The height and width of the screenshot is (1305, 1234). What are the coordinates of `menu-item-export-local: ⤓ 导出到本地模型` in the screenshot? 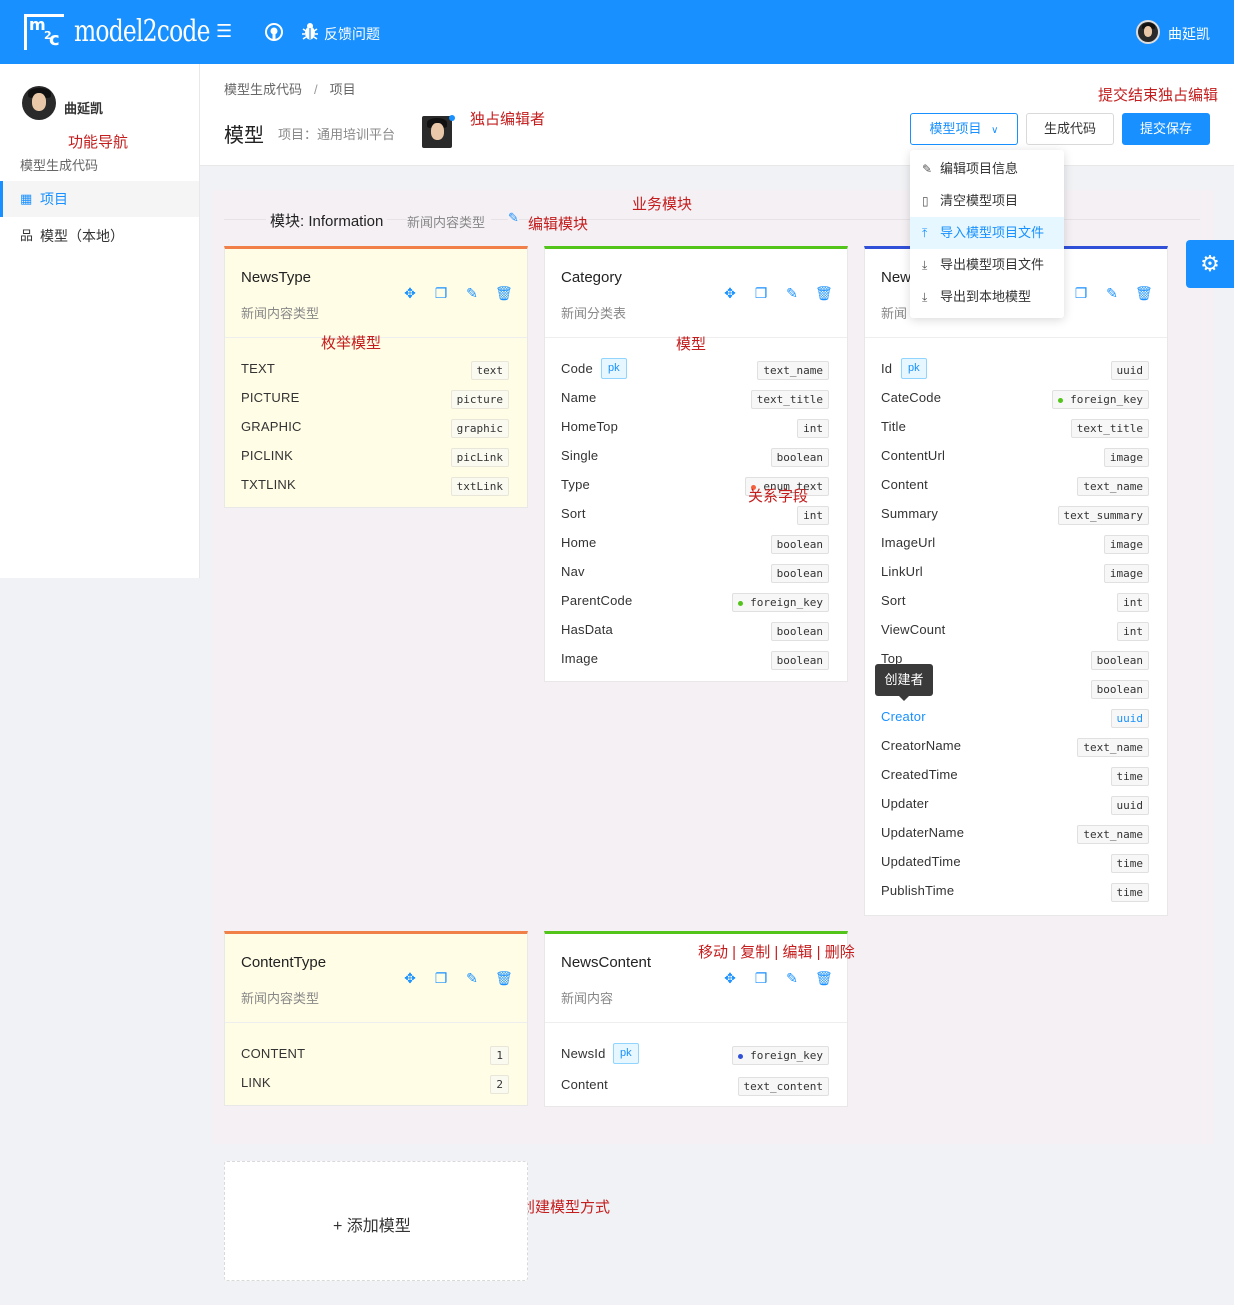 It's located at (987, 297).